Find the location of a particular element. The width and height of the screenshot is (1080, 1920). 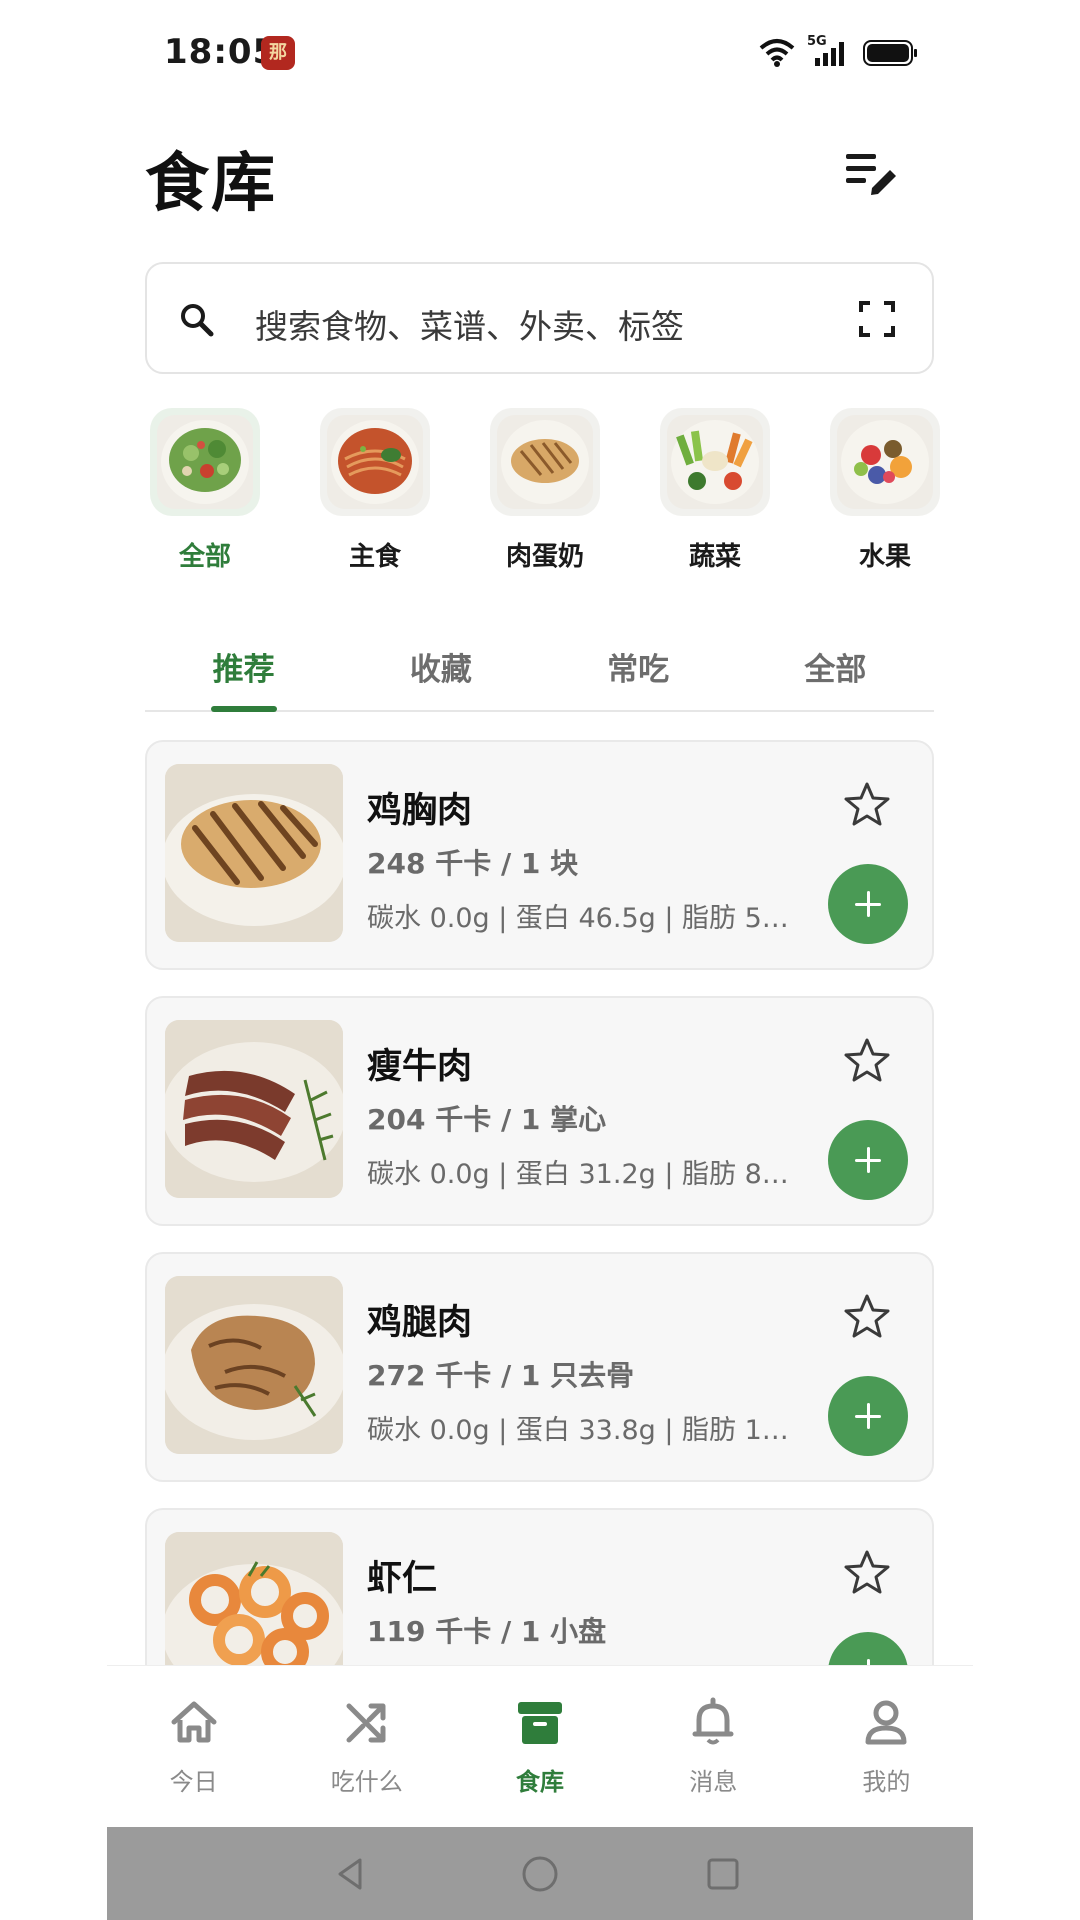

chicken-image is located at coordinates (545, 462).